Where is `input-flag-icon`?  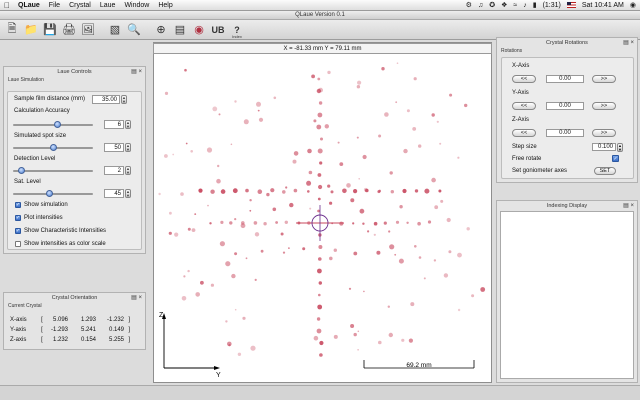
input-flag-icon is located at coordinates (571, 5).